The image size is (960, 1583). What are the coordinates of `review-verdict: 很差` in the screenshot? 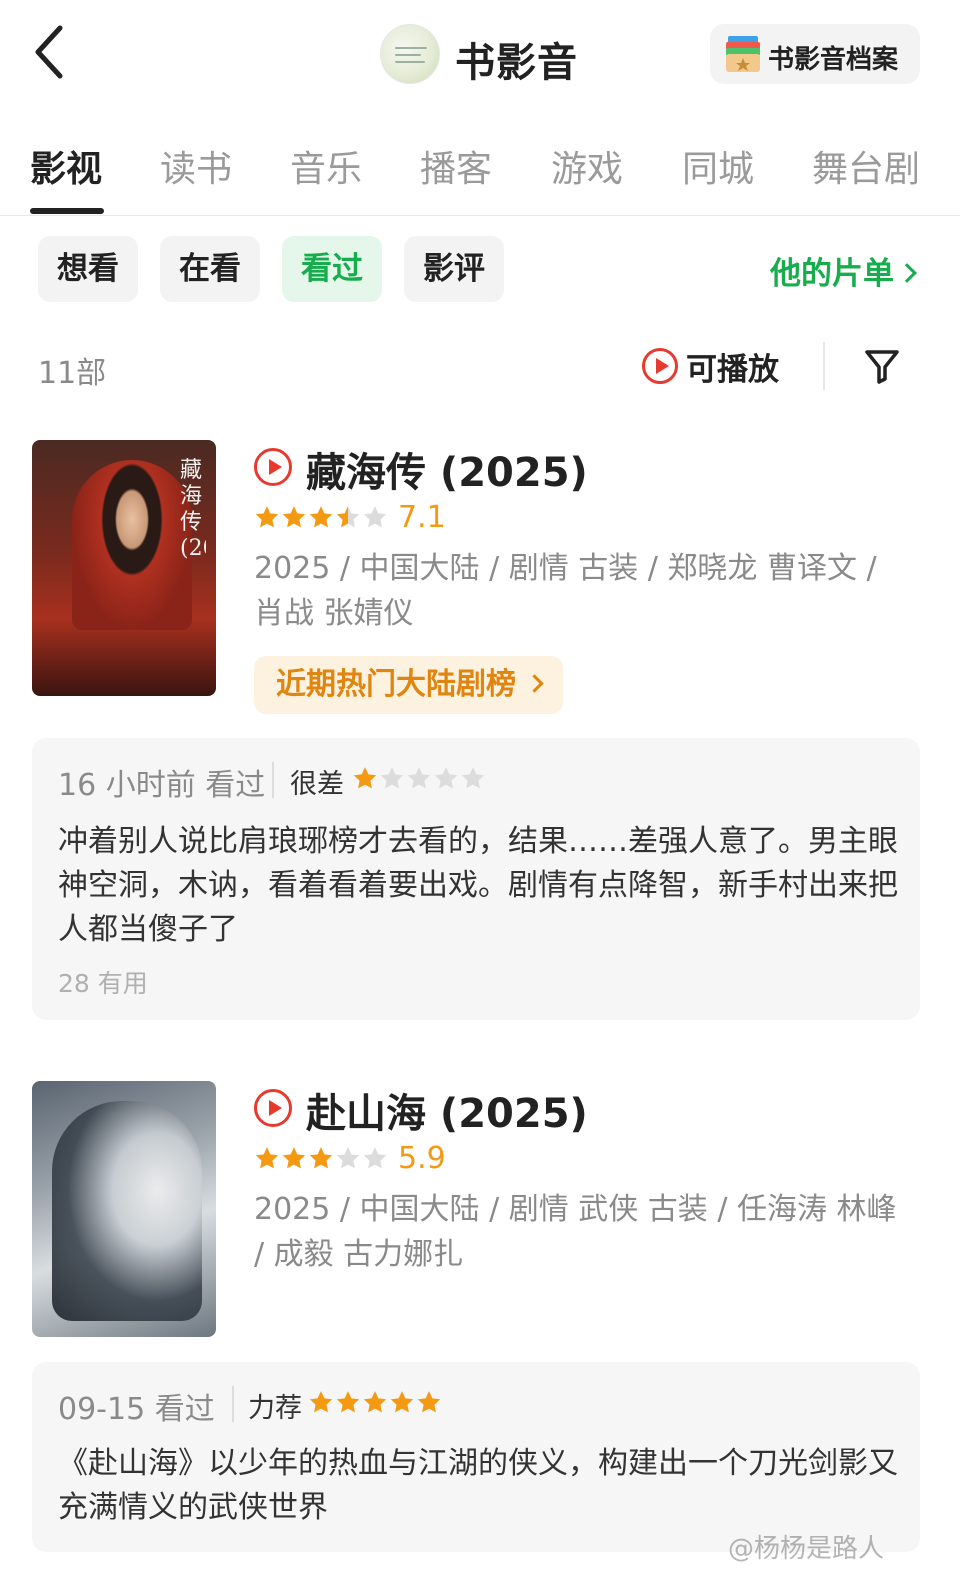 It's located at (317, 784).